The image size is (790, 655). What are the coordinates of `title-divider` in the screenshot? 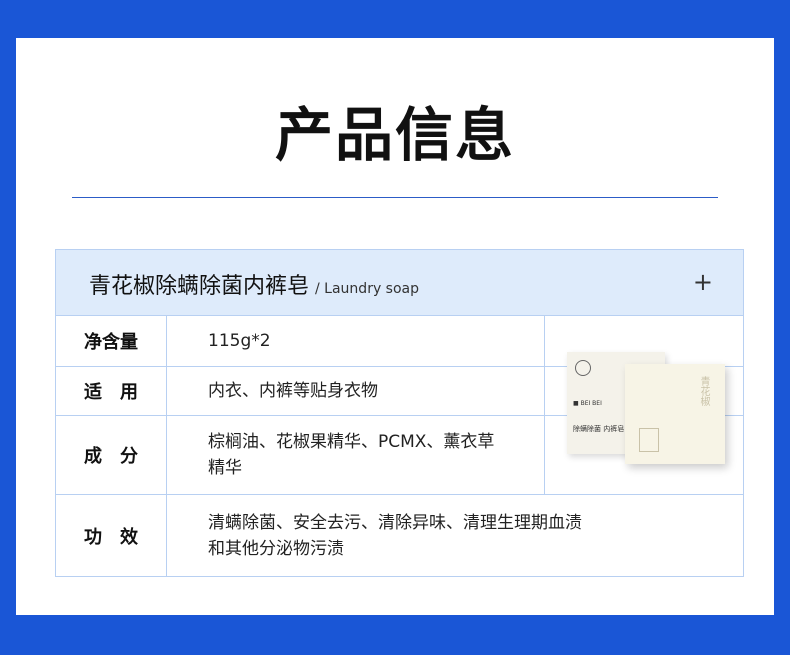 It's located at (395, 197).